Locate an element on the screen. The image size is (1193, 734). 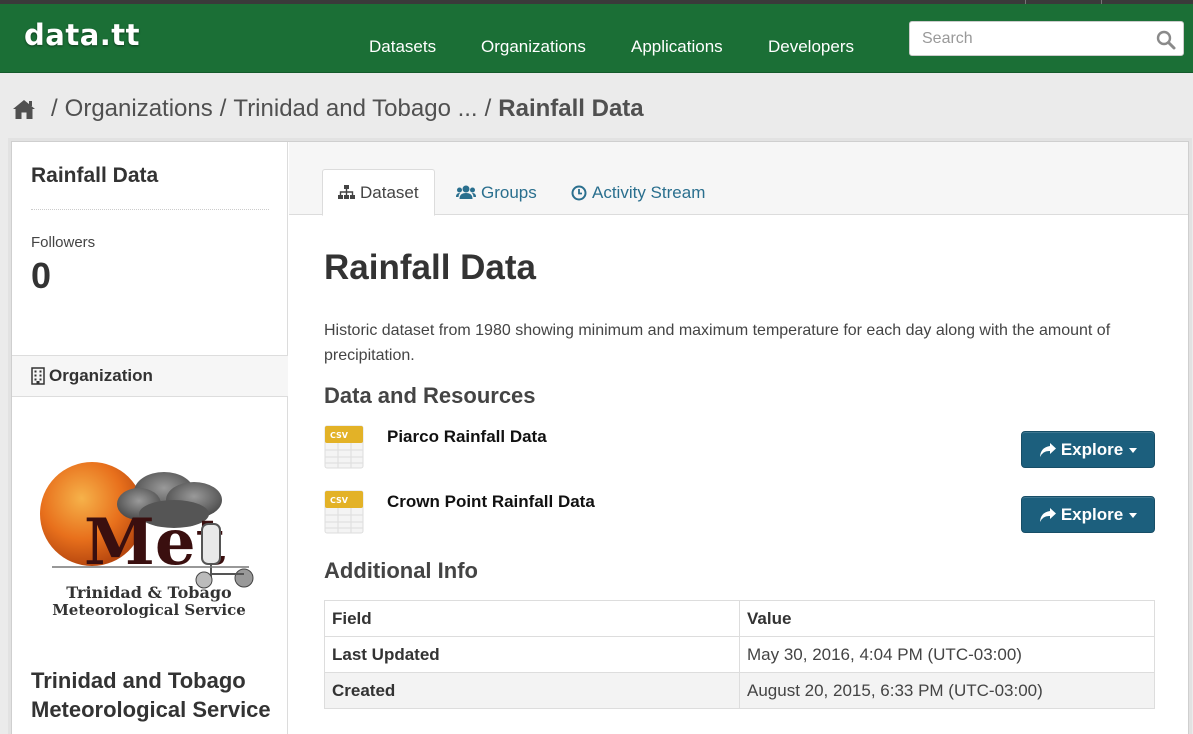
sidebar-dataset-title: Rainfall Data is located at coordinates (95, 175).